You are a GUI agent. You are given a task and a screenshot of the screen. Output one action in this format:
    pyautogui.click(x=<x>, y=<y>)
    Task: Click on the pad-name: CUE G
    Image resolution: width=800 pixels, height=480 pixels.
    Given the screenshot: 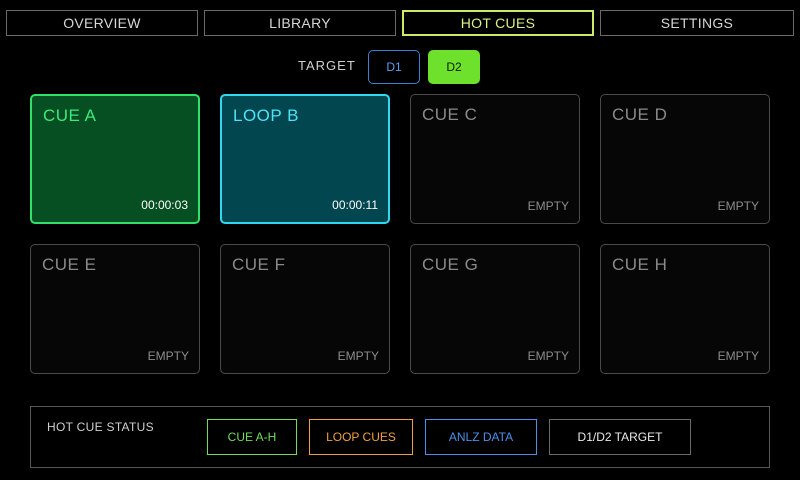 What is the action you would take?
    pyautogui.click(x=450, y=264)
    